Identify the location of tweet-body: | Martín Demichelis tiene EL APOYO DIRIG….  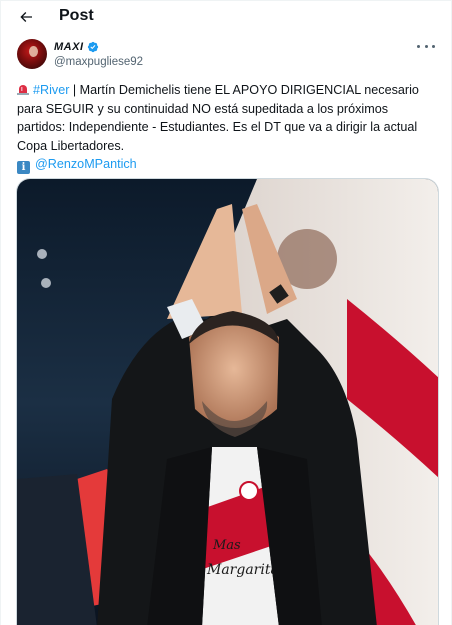
(218, 118).